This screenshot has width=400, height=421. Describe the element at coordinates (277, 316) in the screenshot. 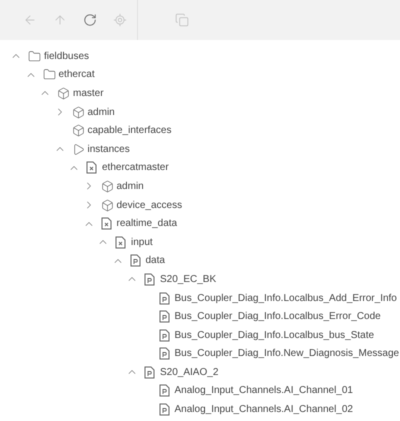

I see `tree-item-label: Bus_Coupler_Diag_Info.Localbus_Error_Code` at that location.